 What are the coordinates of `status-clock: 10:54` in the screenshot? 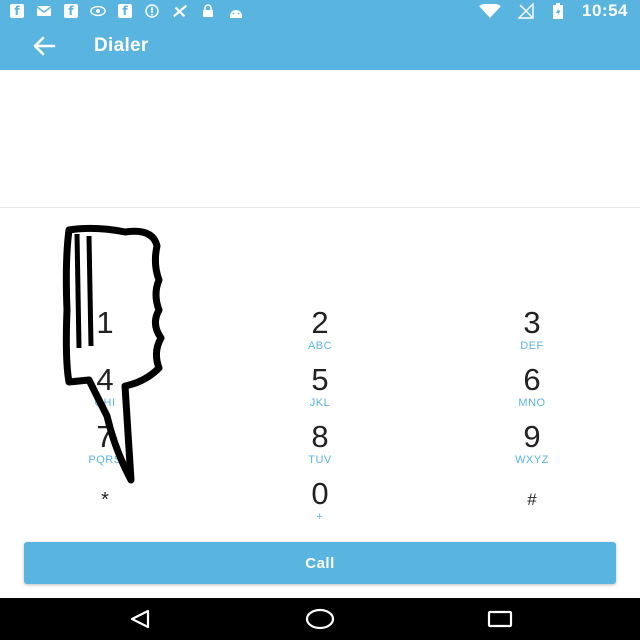 It's located at (605, 10).